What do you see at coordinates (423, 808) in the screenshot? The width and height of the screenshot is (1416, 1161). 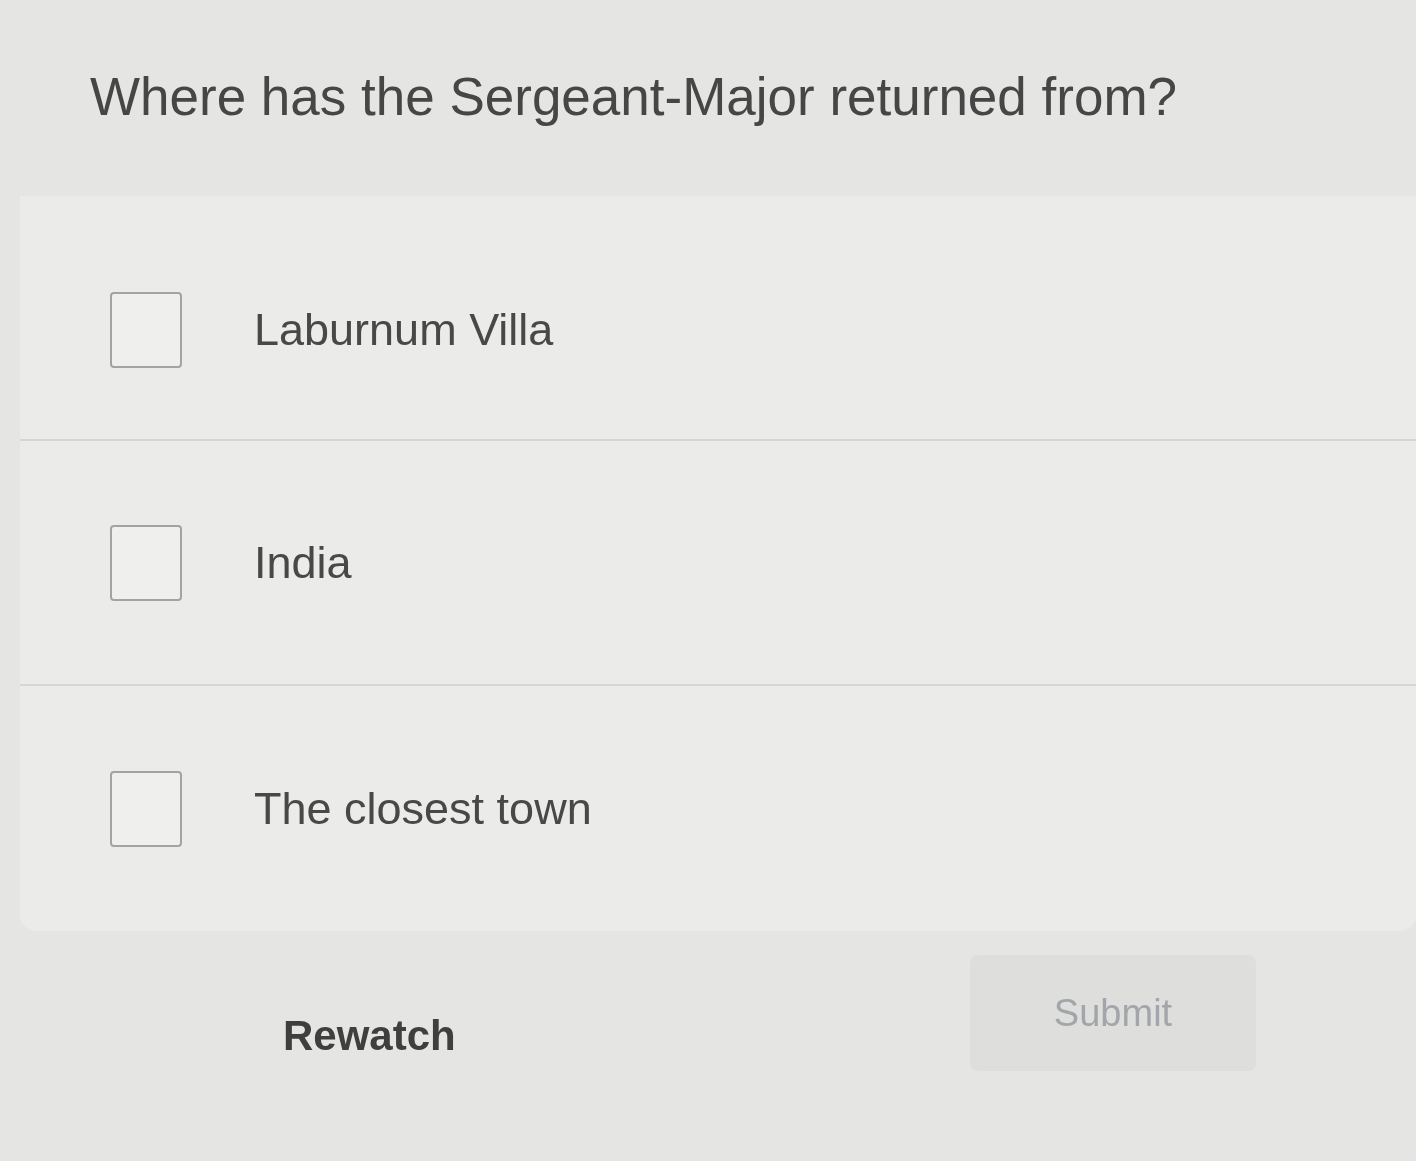 I see `option-label: The closest town` at bounding box center [423, 808].